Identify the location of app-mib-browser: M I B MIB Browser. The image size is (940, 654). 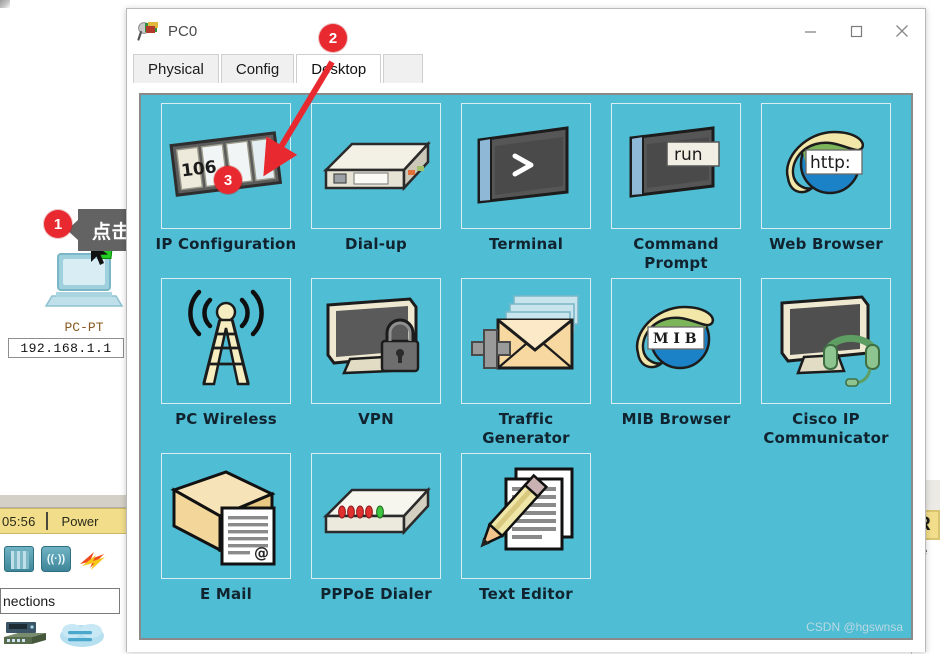
(676, 365).